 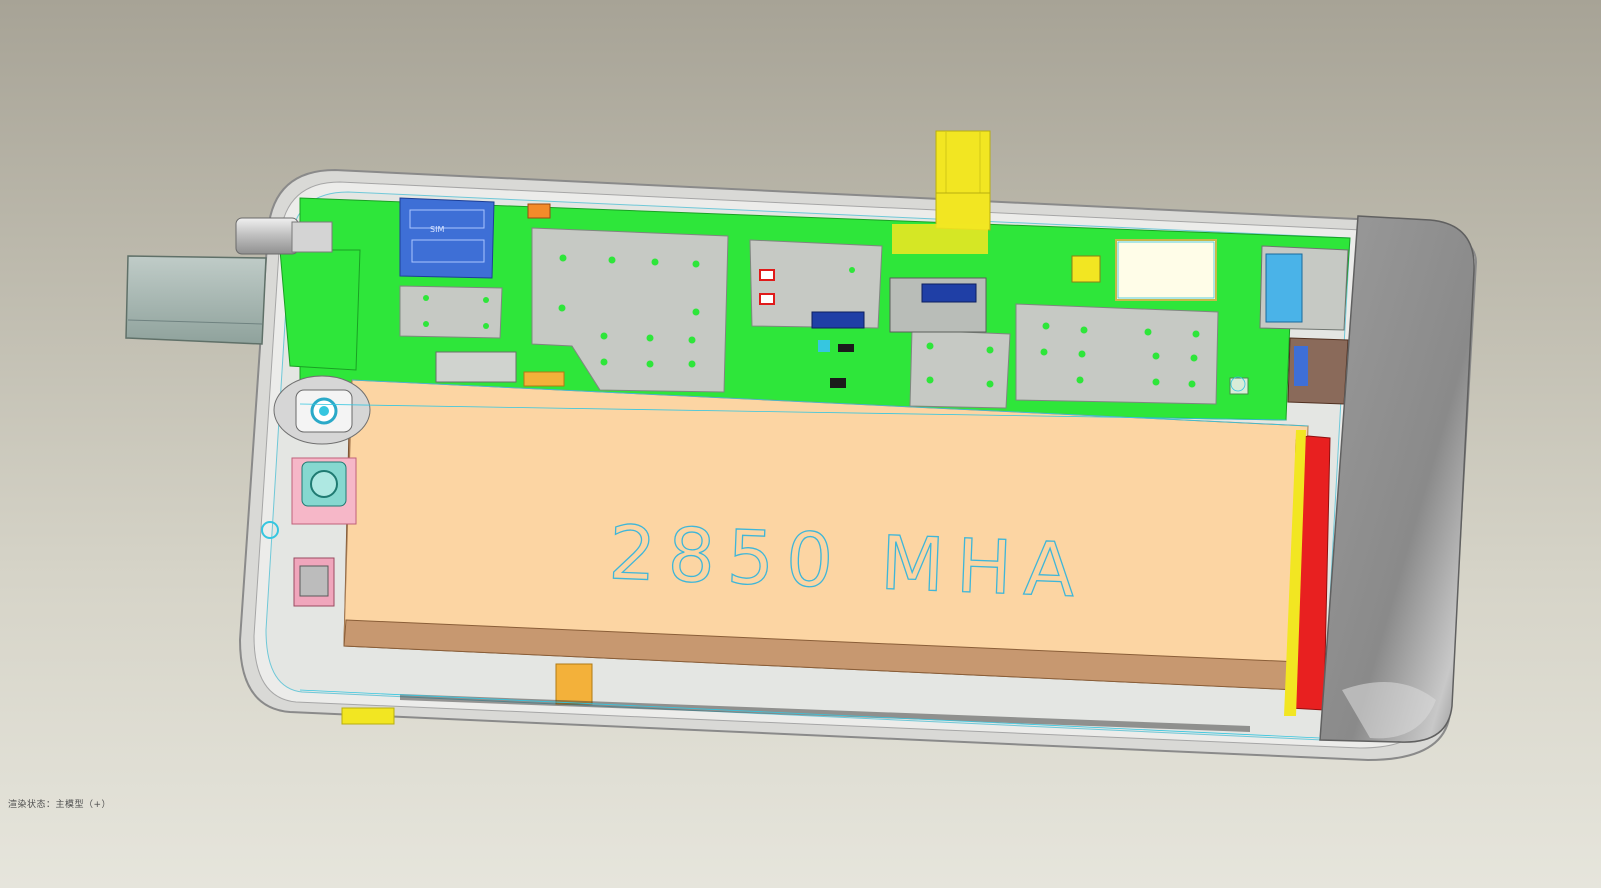 What do you see at coordinates (284, 236) in the screenshot?
I see `audio-jack` at bounding box center [284, 236].